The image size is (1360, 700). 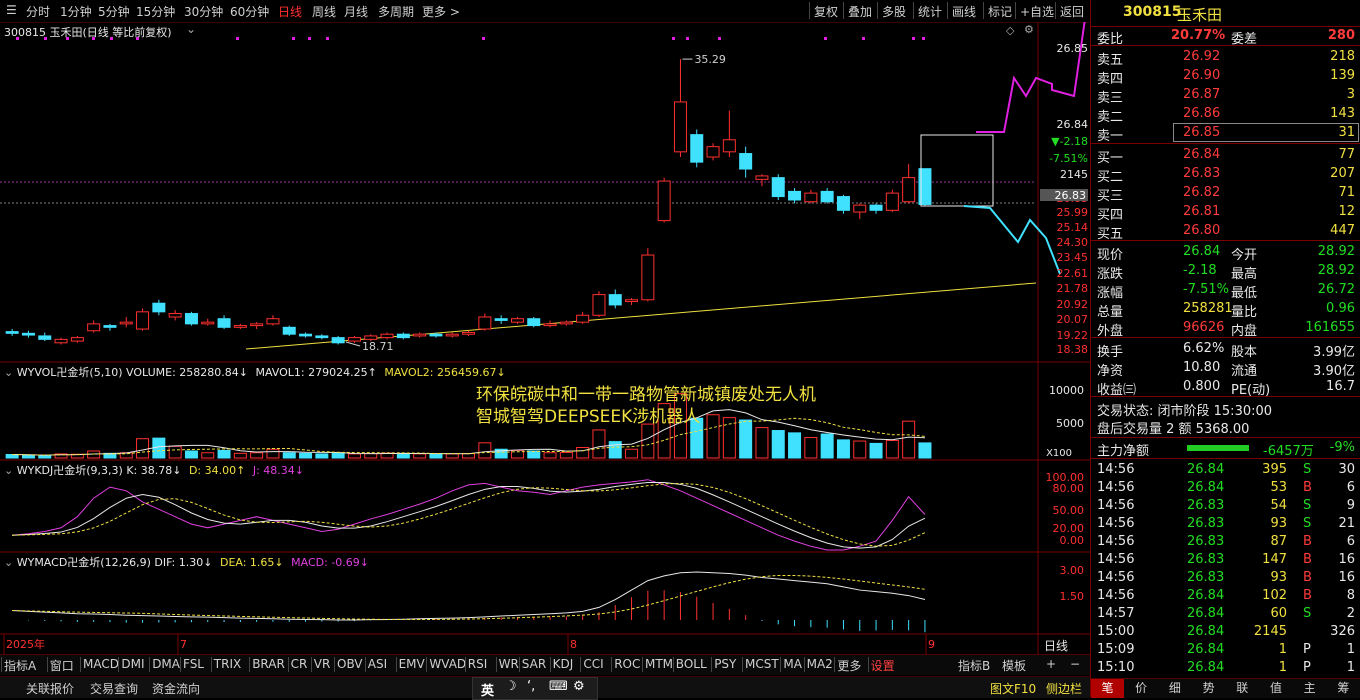 What do you see at coordinates (478, 666) in the screenshot?
I see `indicator-tab: RSI` at bounding box center [478, 666].